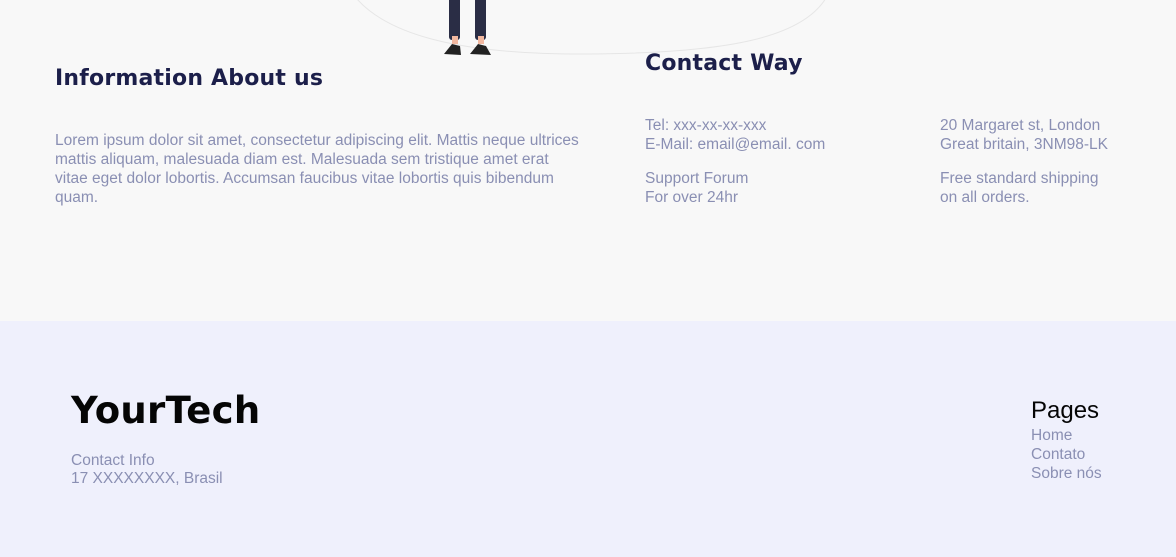  Describe the element at coordinates (692, 197) in the screenshot. I see `contact-support-hours: For over 24hr` at that location.